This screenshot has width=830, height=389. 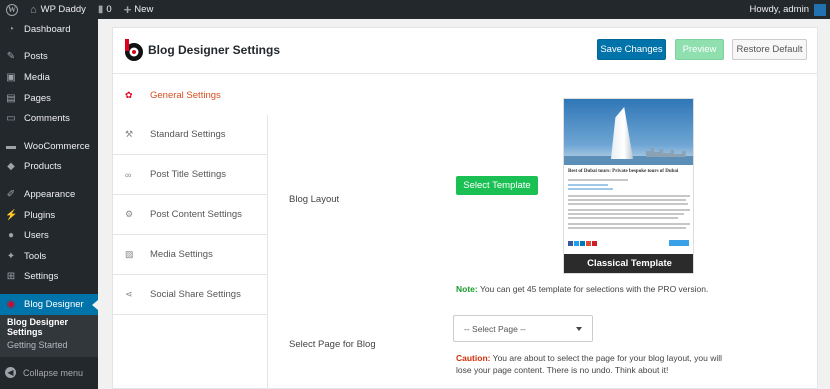 What do you see at coordinates (583, 243) in the screenshot?
I see `preview-share-icons` at bounding box center [583, 243].